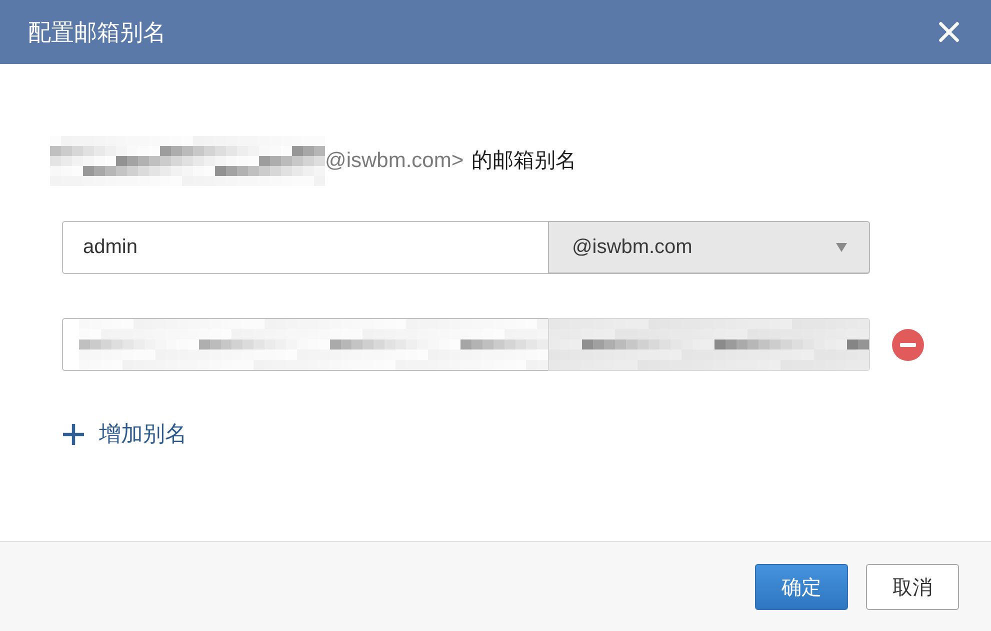  I want to click on minus-circle-icon, so click(908, 344).